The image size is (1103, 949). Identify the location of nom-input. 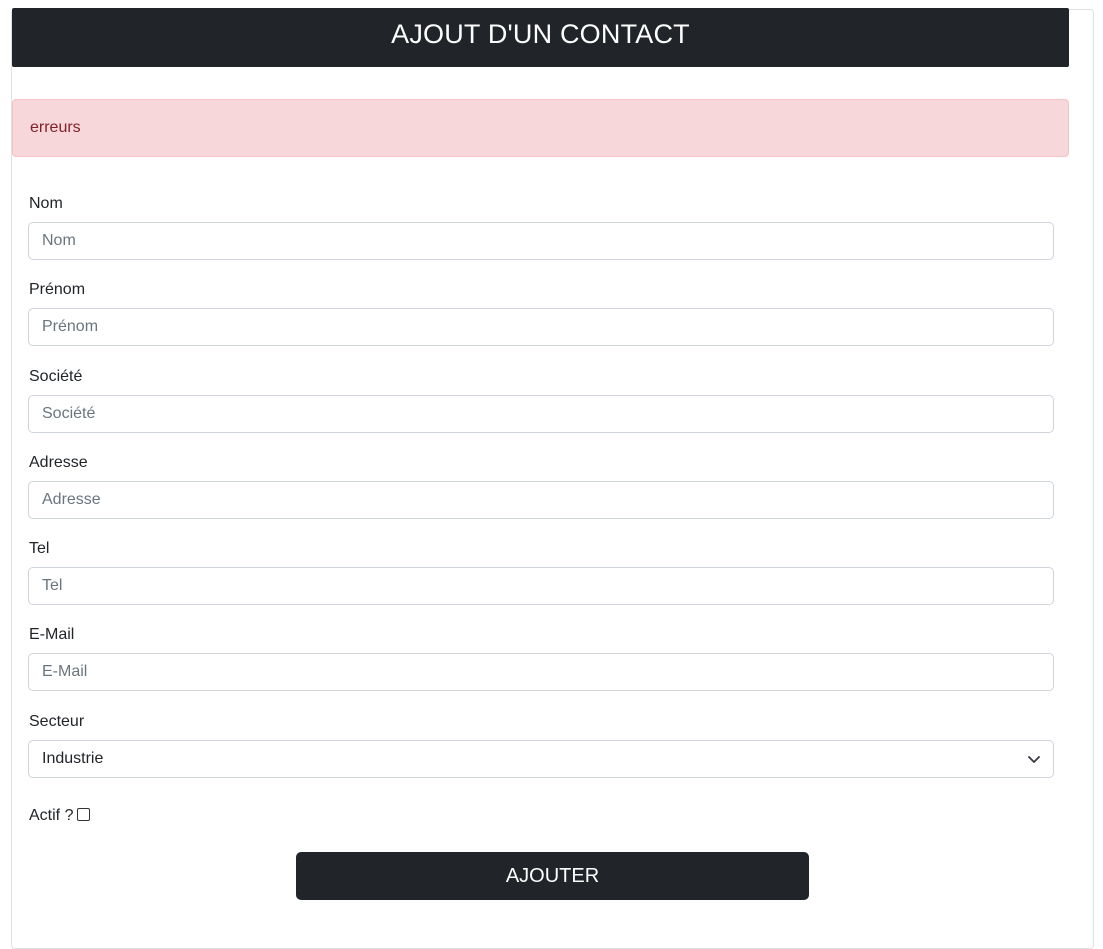
(541, 241).